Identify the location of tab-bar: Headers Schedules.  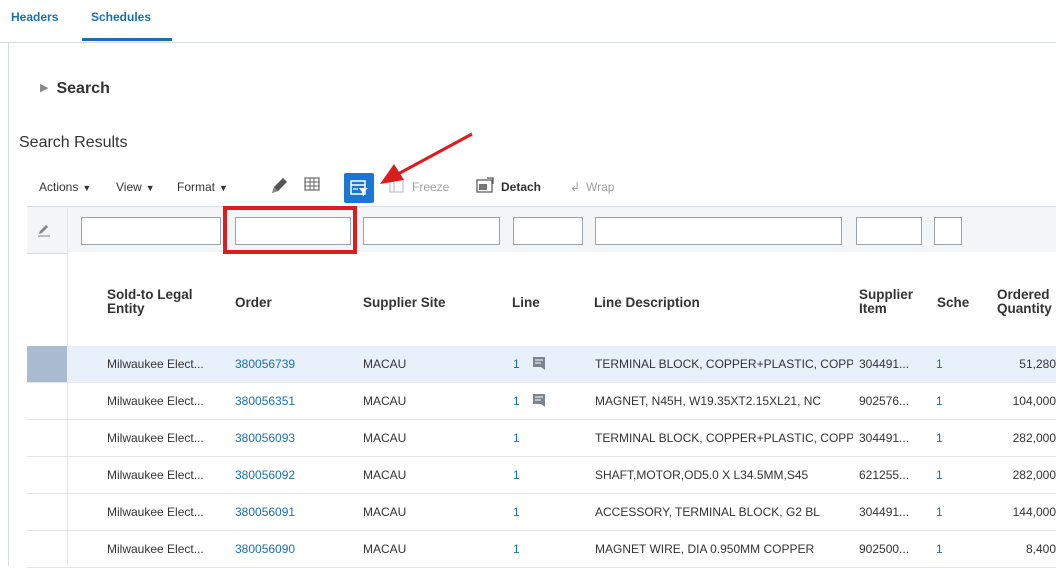
(528, 21).